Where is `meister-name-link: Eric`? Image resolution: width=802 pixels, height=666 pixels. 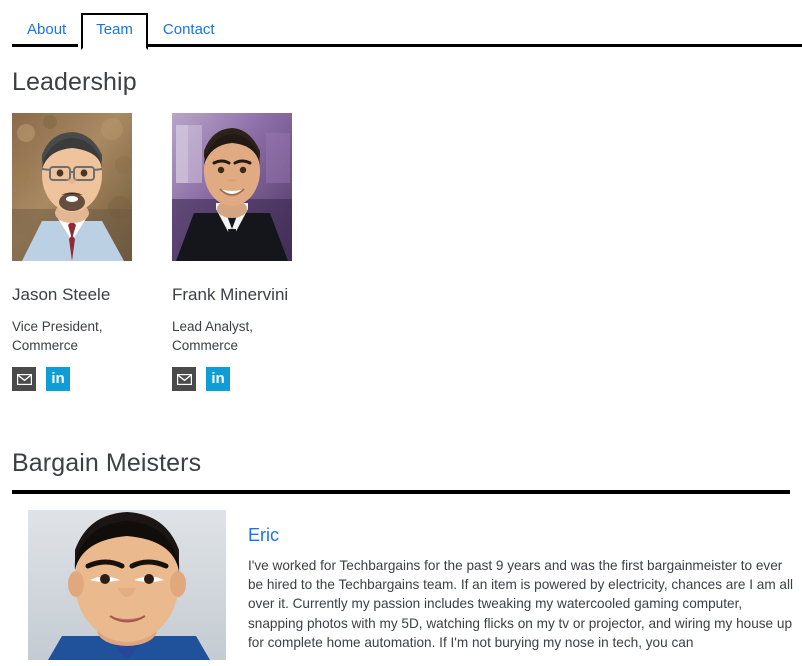
meister-name-link: Eric is located at coordinates (524, 535).